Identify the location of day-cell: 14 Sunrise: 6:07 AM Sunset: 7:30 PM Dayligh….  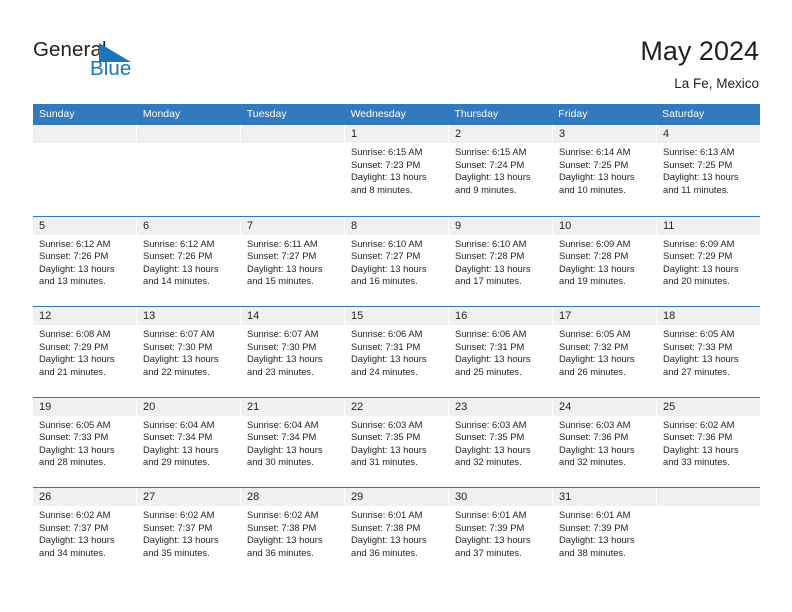
(293, 352).